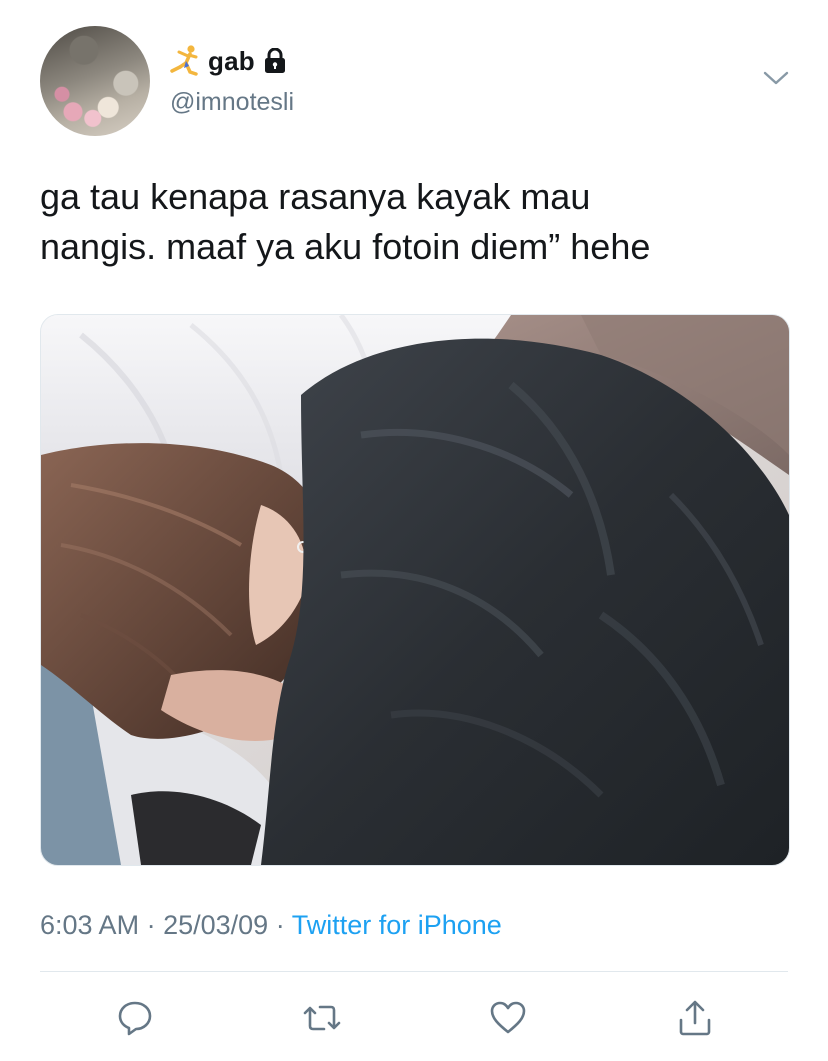 This screenshot has width=828, height=1061. Describe the element at coordinates (232, 102) in the screenshot. I see `user-handle: @imnotesli` at that location.